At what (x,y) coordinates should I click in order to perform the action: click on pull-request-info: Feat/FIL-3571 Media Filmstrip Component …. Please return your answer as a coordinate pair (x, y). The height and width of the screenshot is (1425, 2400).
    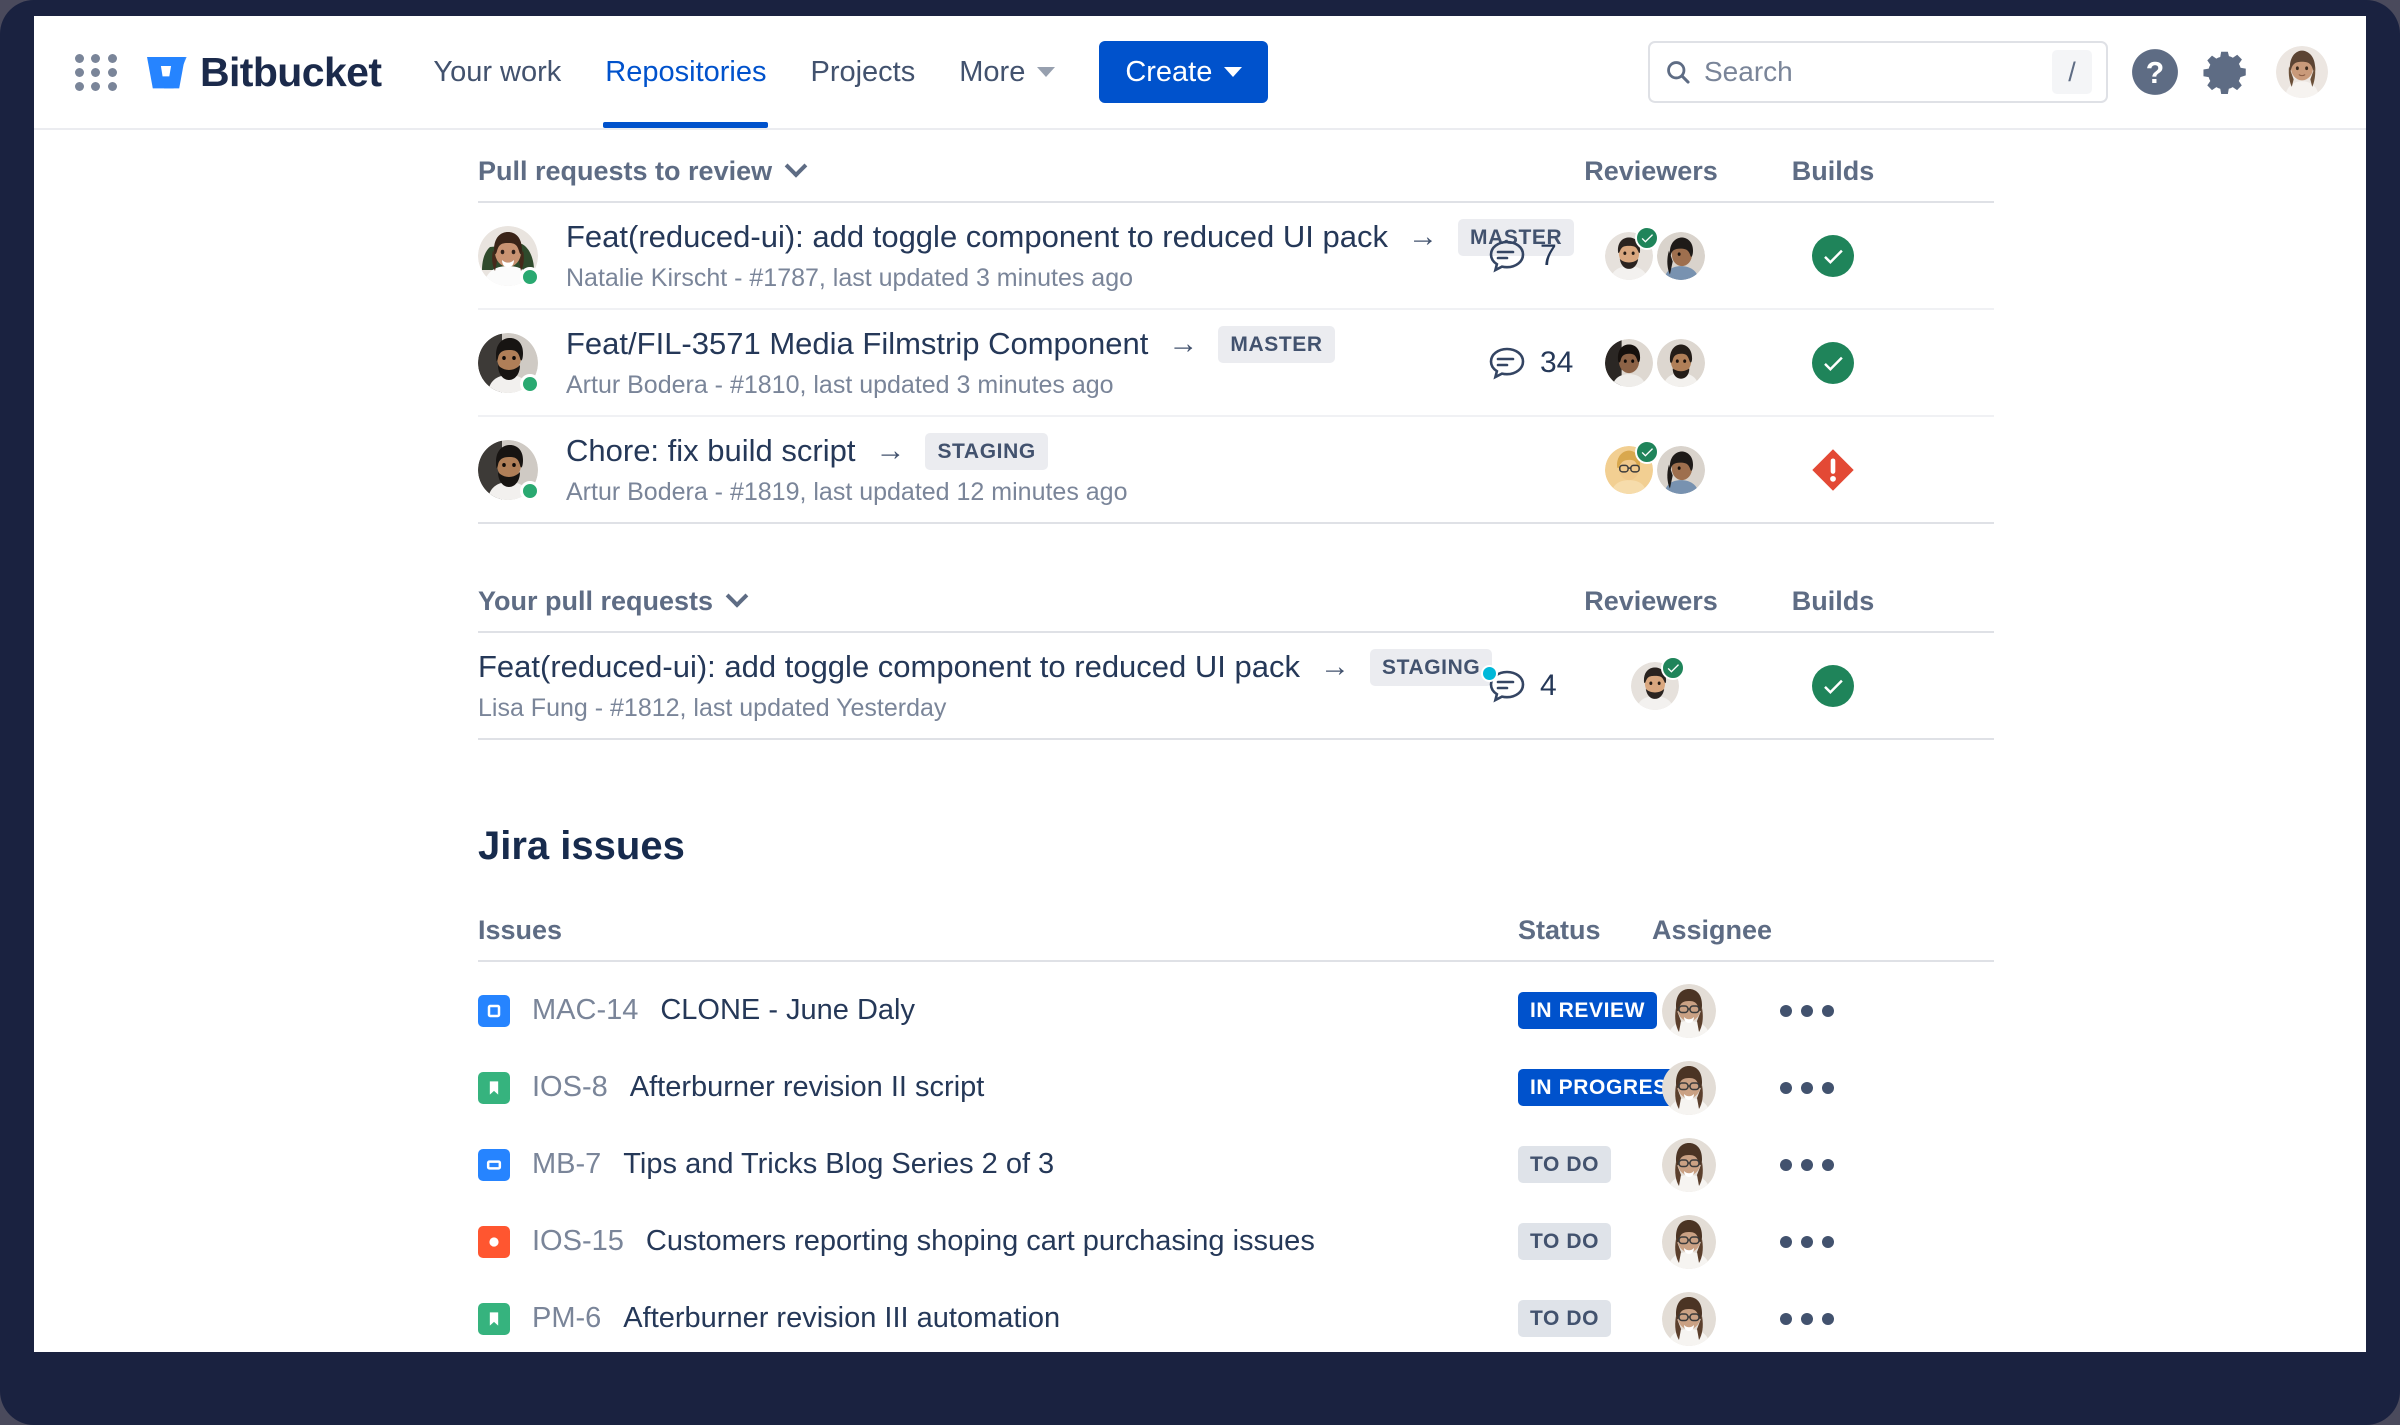
    Looking at the image, I should click on (950, 362).